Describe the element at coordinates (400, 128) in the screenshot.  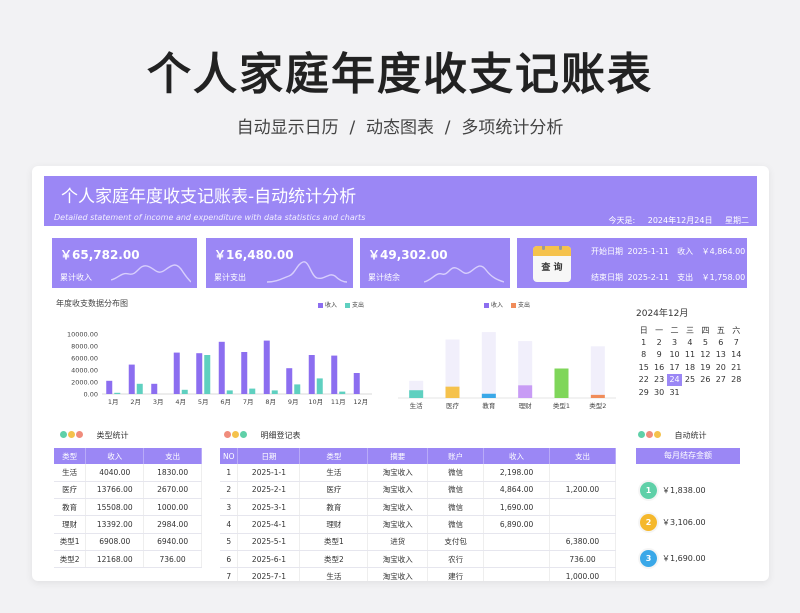
I see `page-sub-title: 自动显示日历 / 动态图表 / 多项统计分析` at that location.